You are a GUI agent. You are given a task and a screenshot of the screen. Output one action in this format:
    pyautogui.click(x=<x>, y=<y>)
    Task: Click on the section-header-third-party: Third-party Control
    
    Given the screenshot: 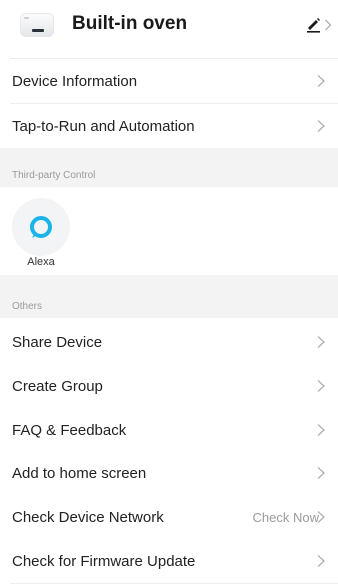 What is the action you would take?
    pyautogui.click(x=169, y=167)
    